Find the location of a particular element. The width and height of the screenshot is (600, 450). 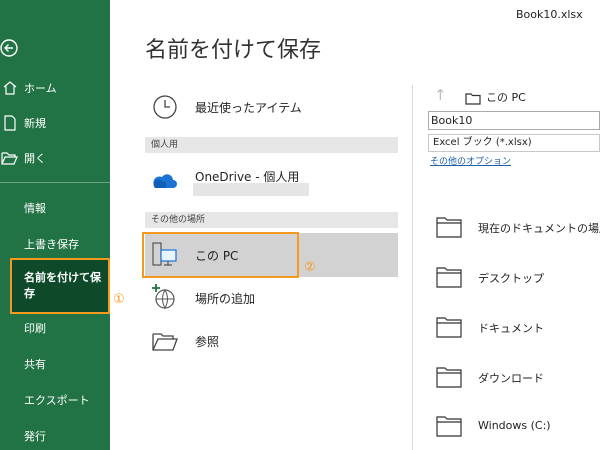

back-arrow-icon is located at coordinates (10, 48).